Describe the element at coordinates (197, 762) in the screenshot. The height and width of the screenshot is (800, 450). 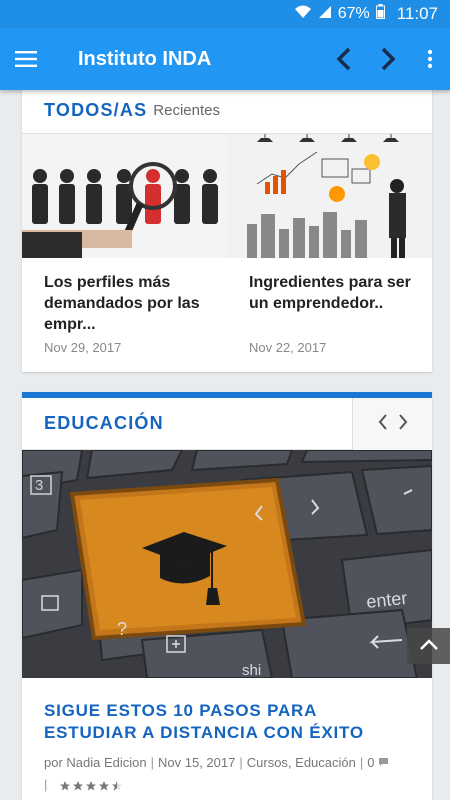
I see `article-date: Nov 15, 2017` at that location.